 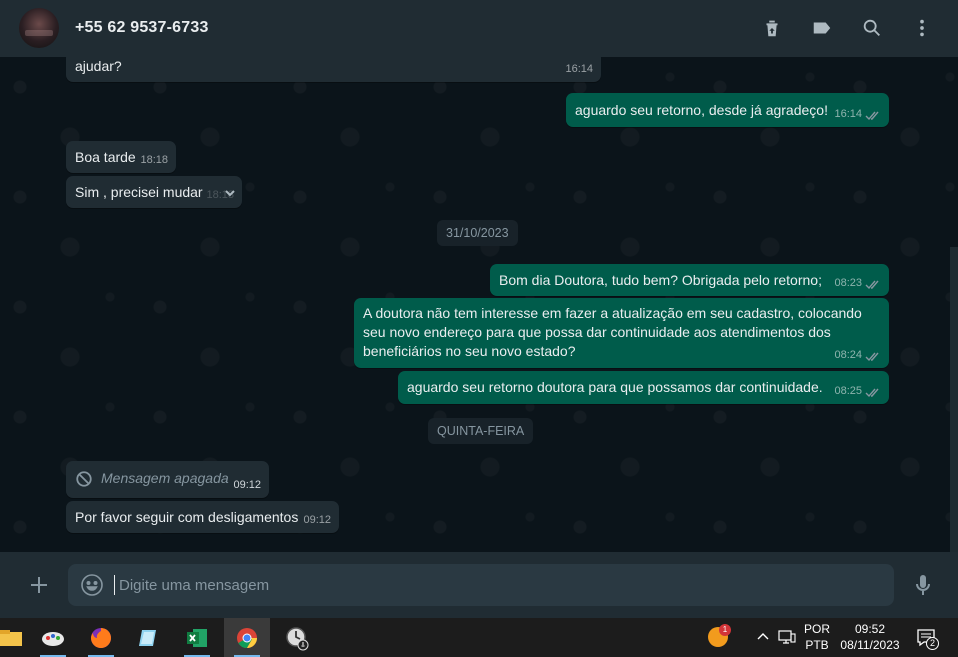 I want to click on microphone-icon, so click(x=923, y=585).